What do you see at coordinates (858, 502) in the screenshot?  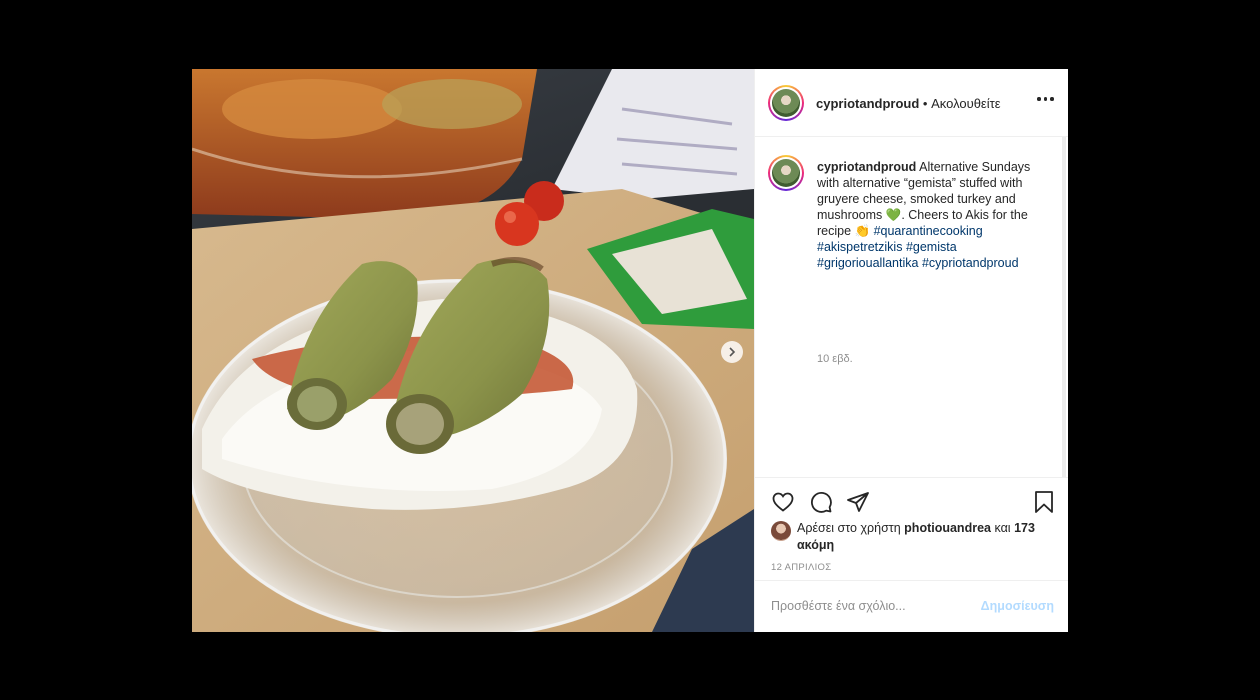 I see `share-icon` at bounding box center [858, 502].